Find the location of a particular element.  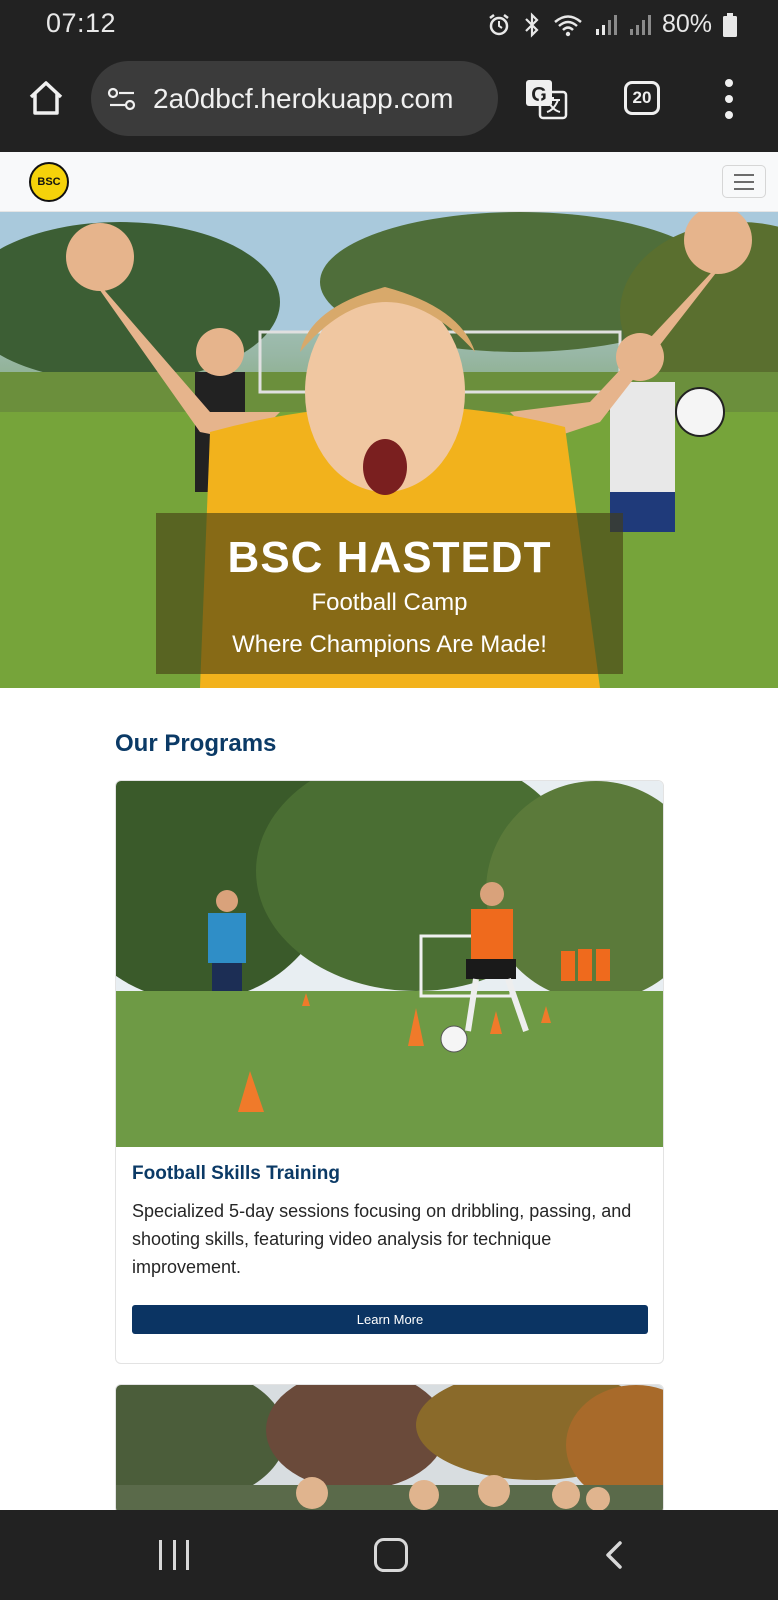

program-card is located at coordinates (389, 1449).